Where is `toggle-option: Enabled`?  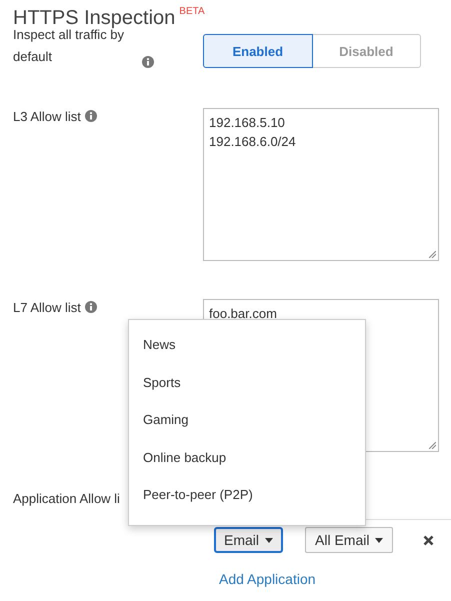 toggle-option: Enabled is located at coordinates (257, 51).